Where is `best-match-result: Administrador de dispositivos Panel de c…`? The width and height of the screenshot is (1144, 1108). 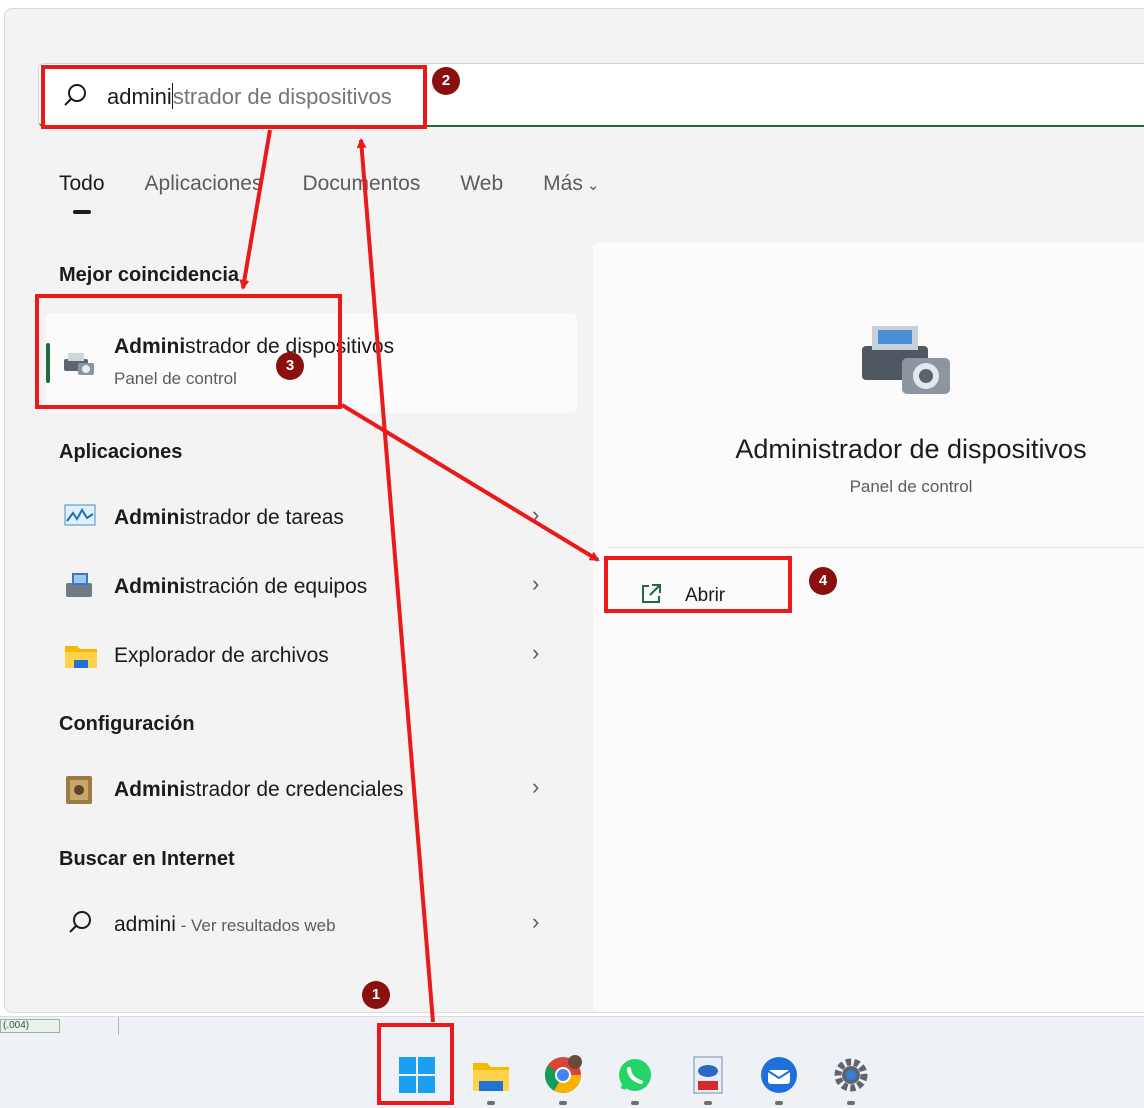 best-match-result: Administrador de dispositivos Panel de c… is located at coordinates (311, 363).